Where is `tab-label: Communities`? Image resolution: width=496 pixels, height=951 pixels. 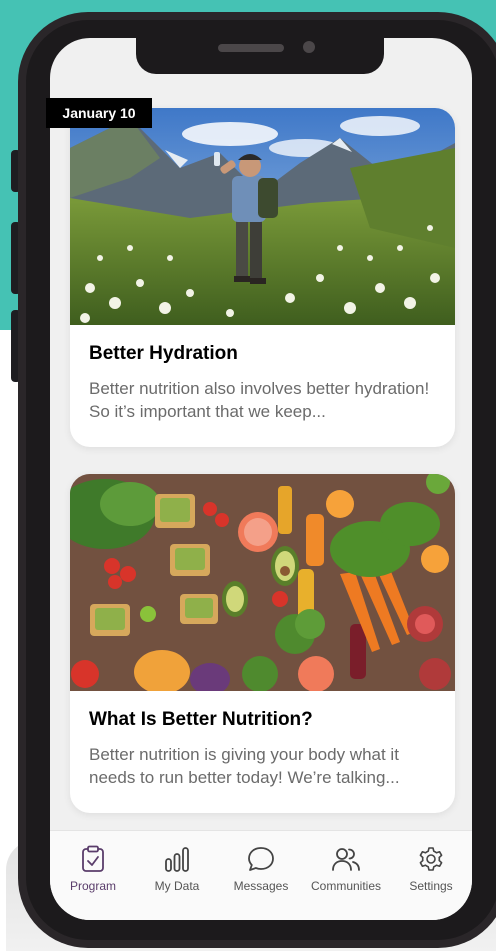 tab-label: Communities is located at coordinates (346, 886).